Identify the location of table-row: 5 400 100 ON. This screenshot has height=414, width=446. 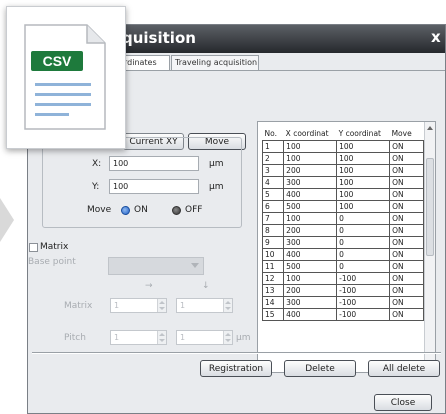
(342, 194).